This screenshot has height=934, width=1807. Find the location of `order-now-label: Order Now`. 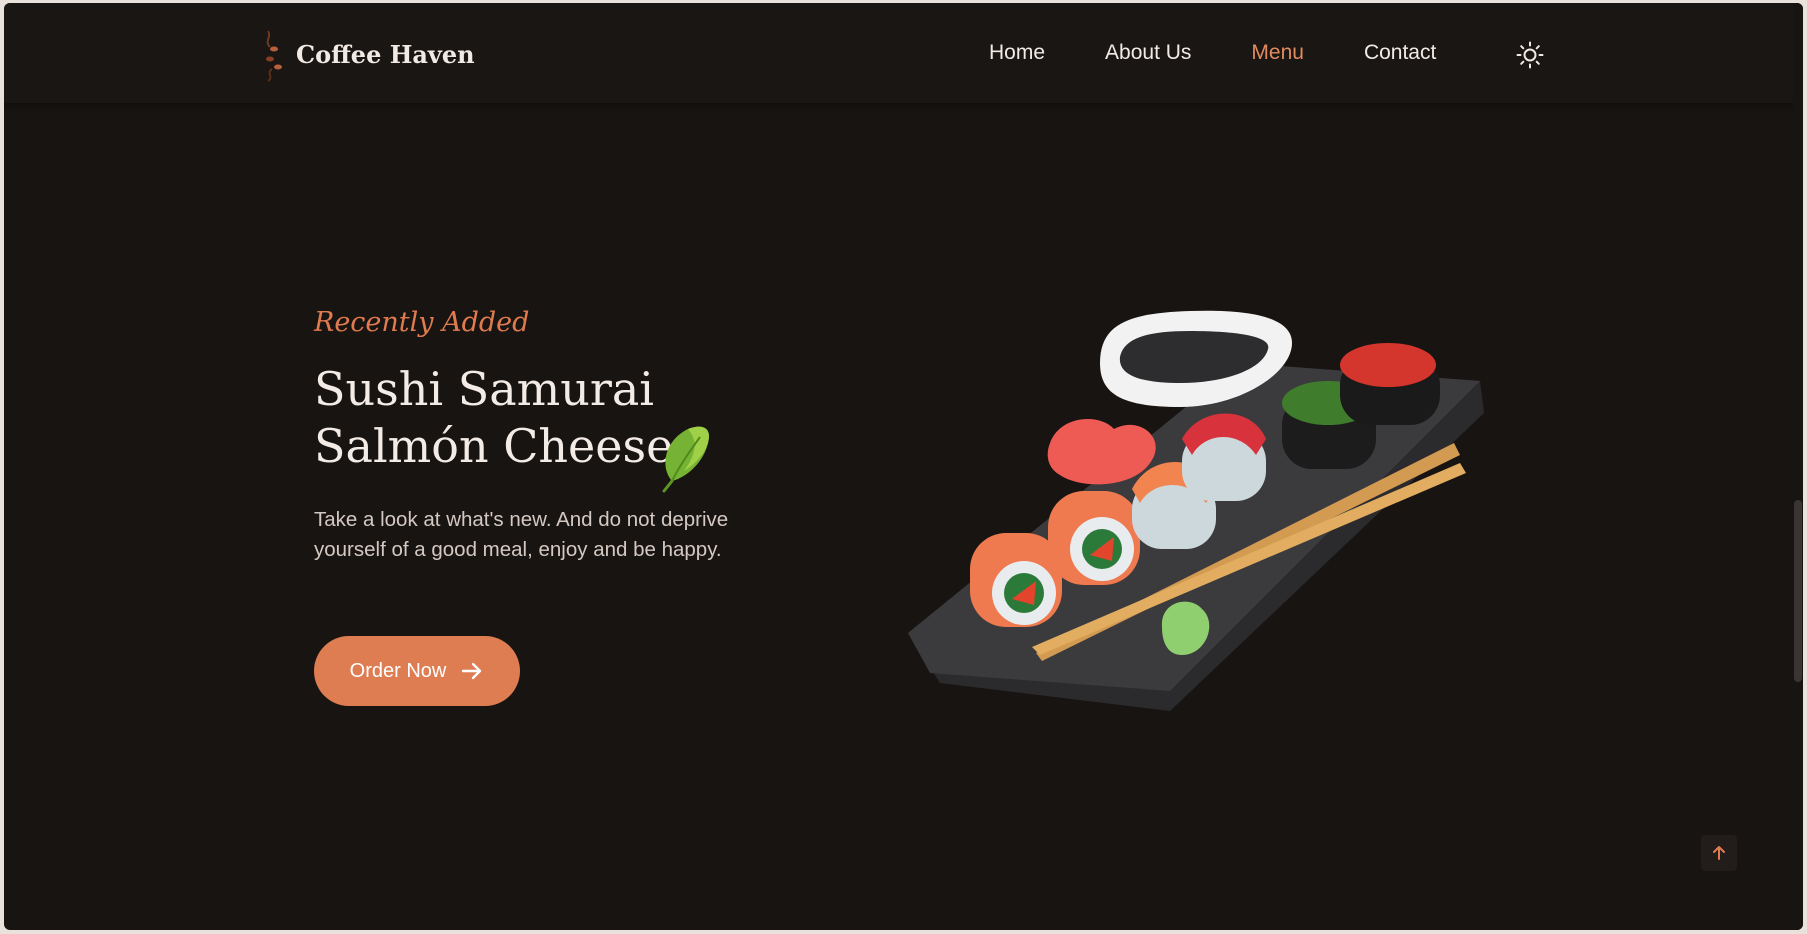

order-now-label: Order Now is located at coordinates (398, 670).